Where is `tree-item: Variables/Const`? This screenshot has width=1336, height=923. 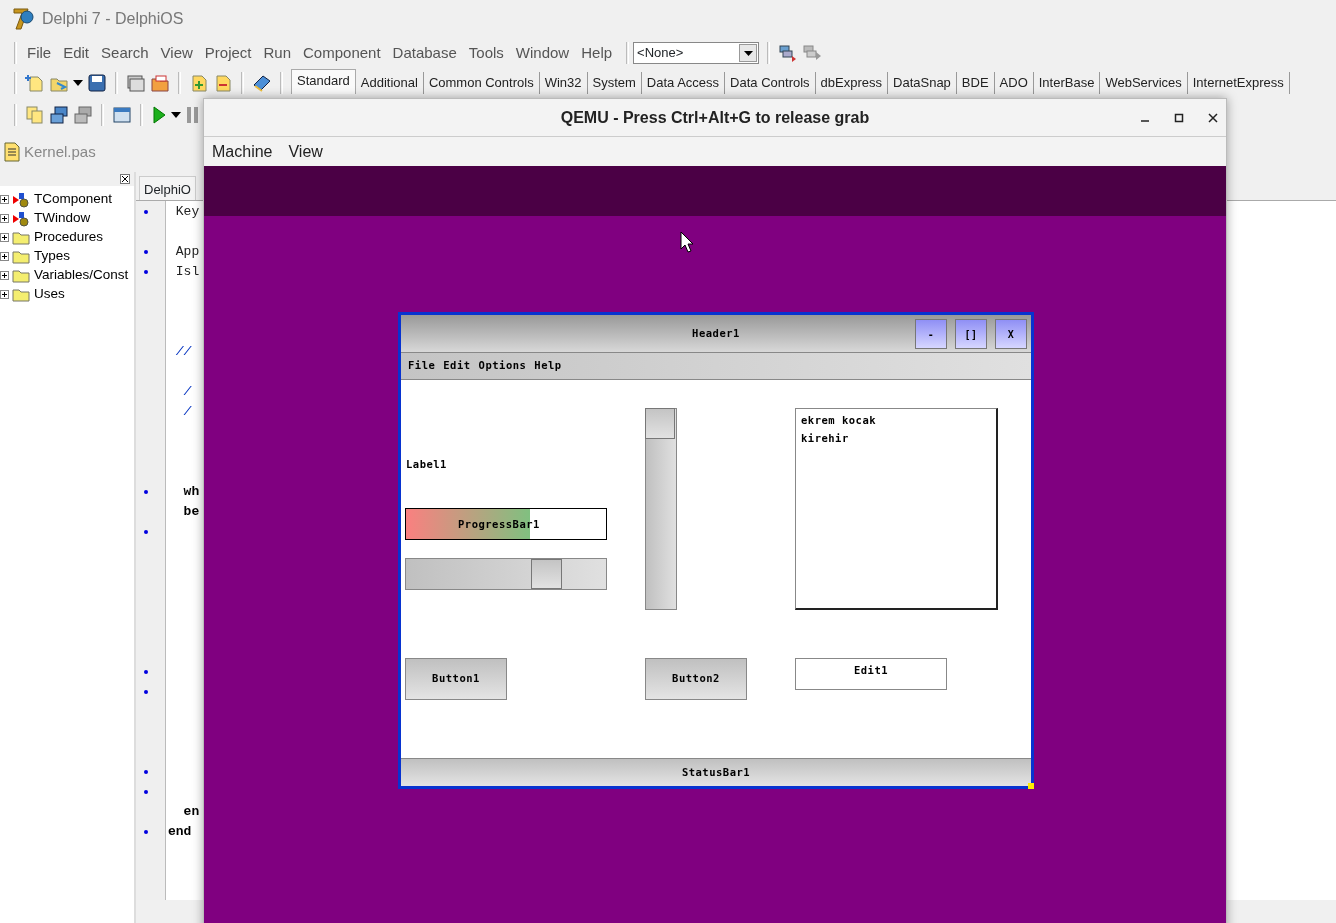 tree-item: Variables/Const is located at coordinates (81, 275).